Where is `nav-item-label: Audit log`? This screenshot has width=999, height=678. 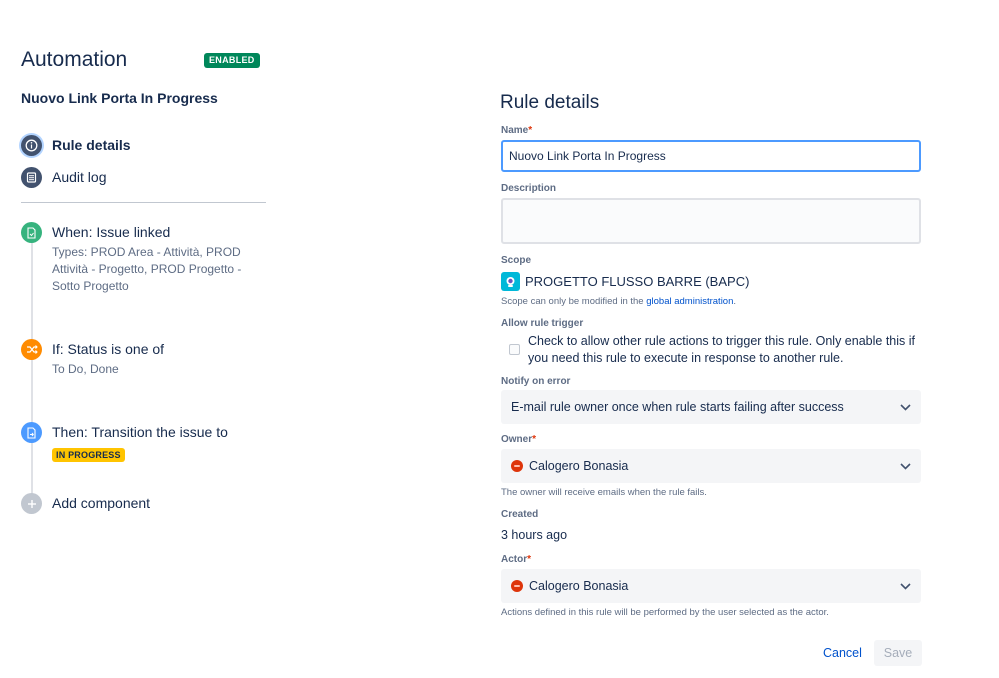 nav-item-label: Audit log is located at coordinates (79, 177).